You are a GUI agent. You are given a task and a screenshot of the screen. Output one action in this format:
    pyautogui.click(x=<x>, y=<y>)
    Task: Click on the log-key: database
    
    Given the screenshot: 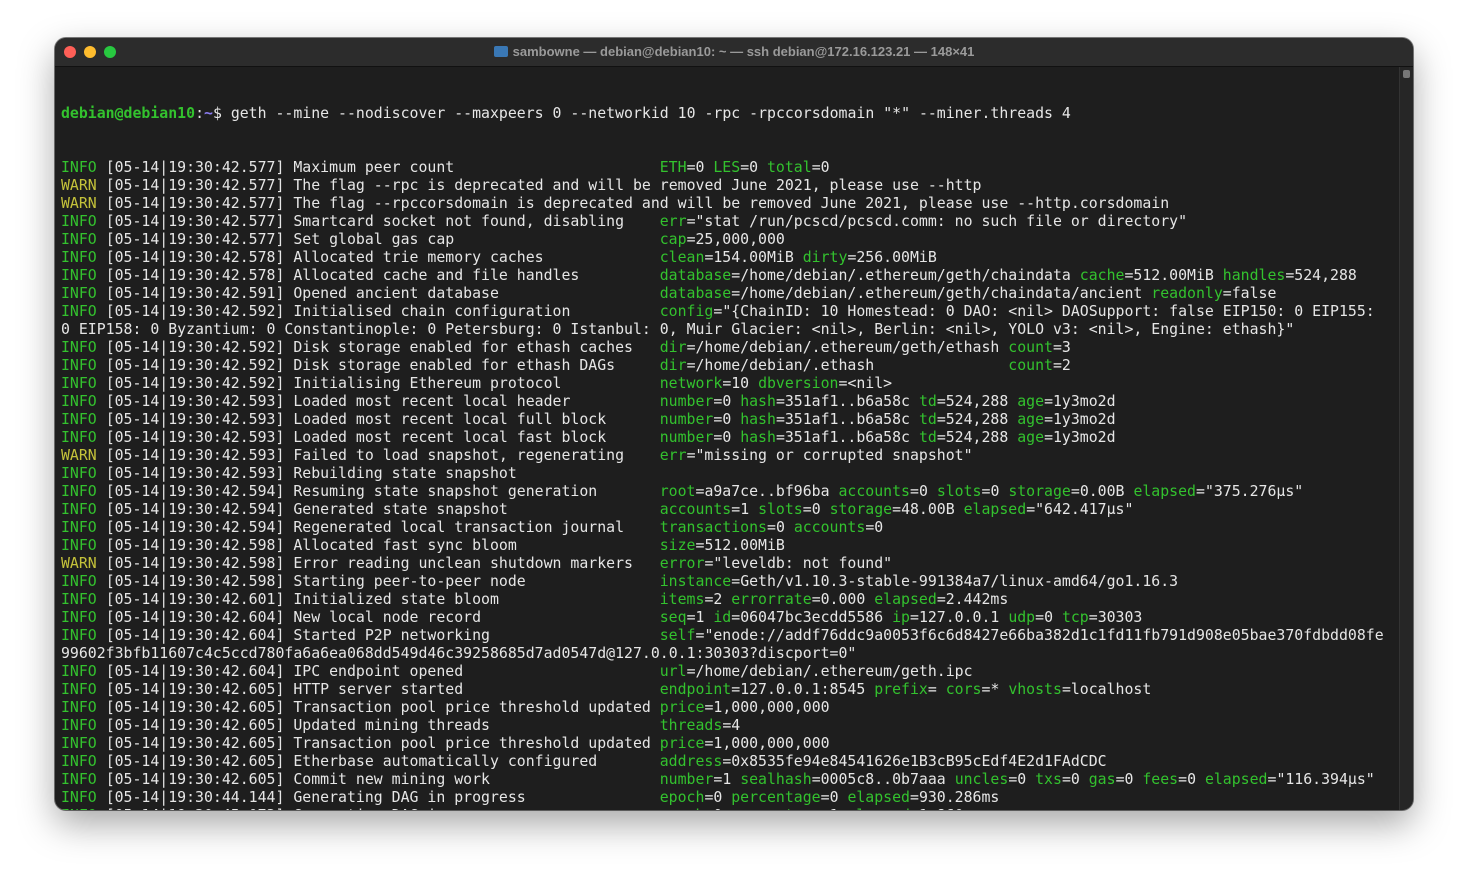 What is the action you would take?
    pyautogui.click(x=695, y=293)
    